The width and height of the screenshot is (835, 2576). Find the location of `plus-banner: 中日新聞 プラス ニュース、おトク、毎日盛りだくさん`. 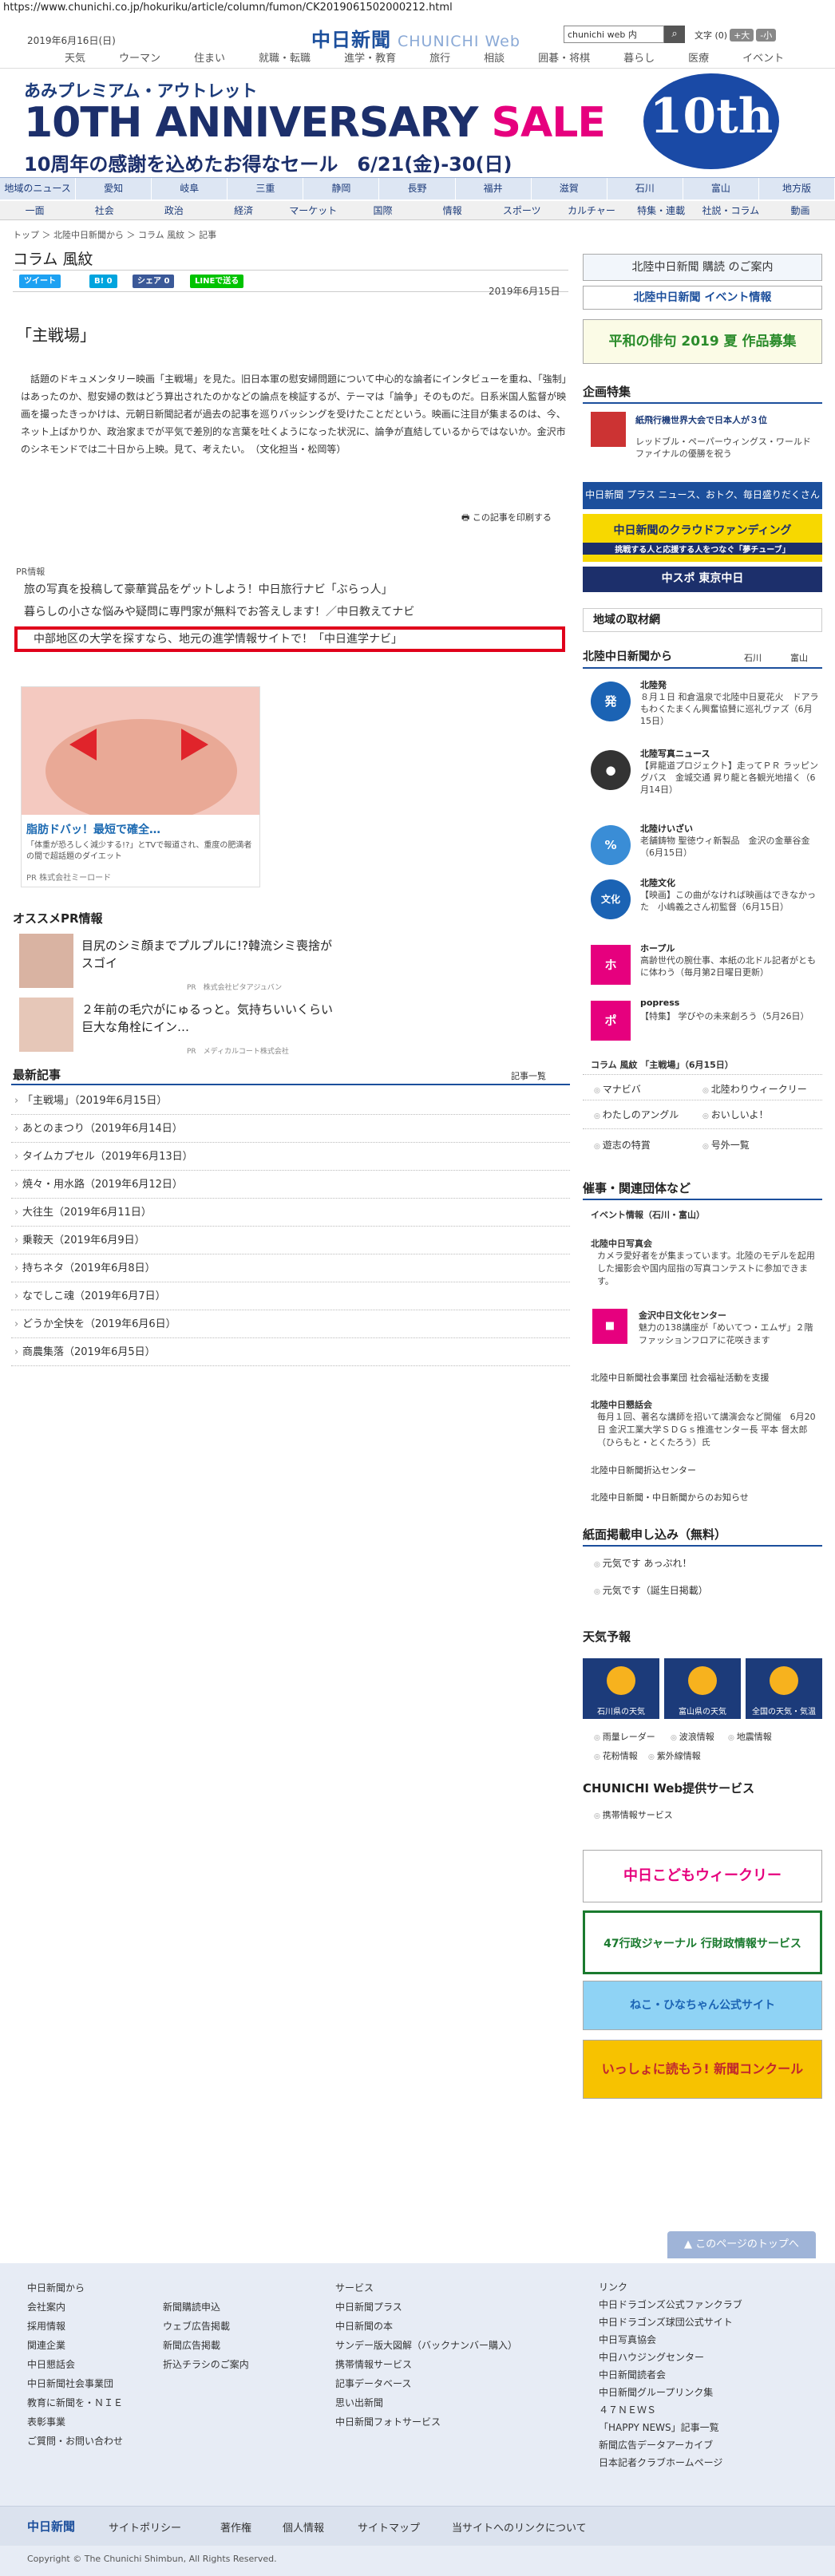

plus-banner: 中日新聞 プラス ニュース、おトク、毎日盛りだくさん is located at coordinates (702, 495).